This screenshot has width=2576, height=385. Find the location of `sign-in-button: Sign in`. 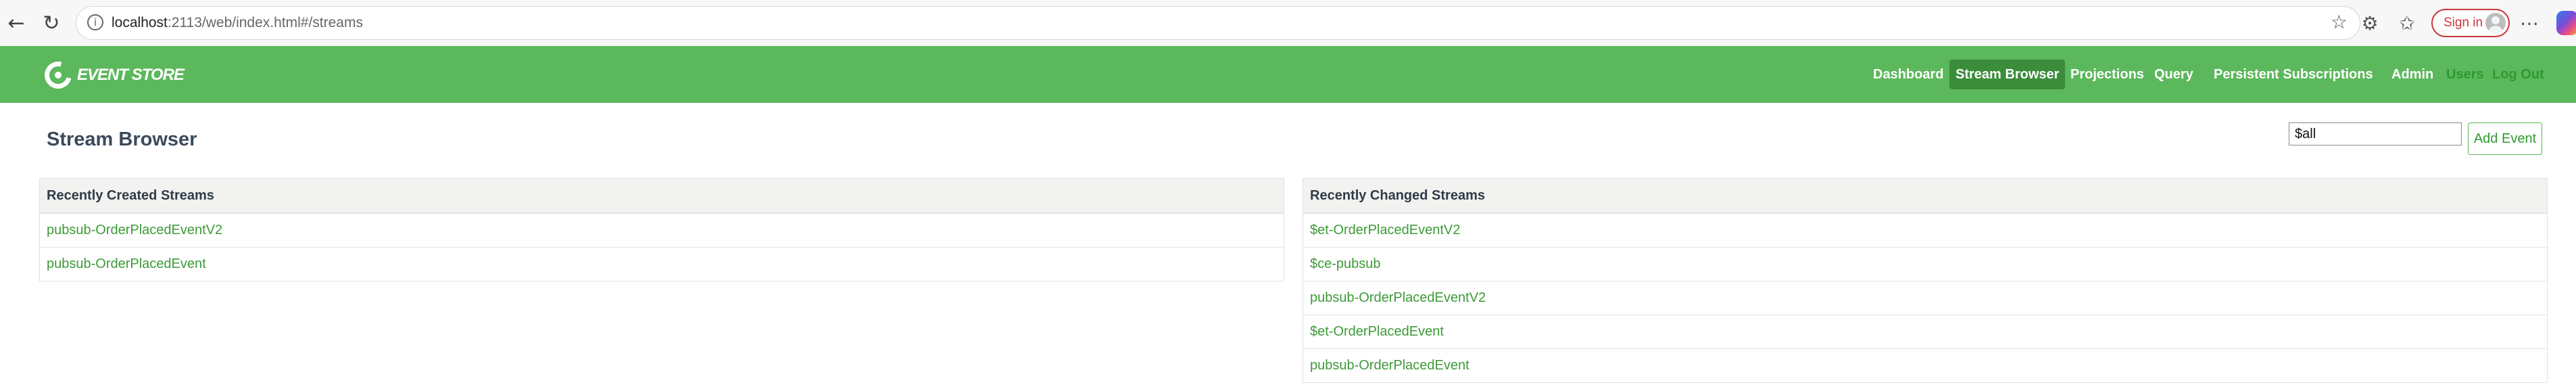

sign-in-button: Sign in is located at coordinates (2470, 23).